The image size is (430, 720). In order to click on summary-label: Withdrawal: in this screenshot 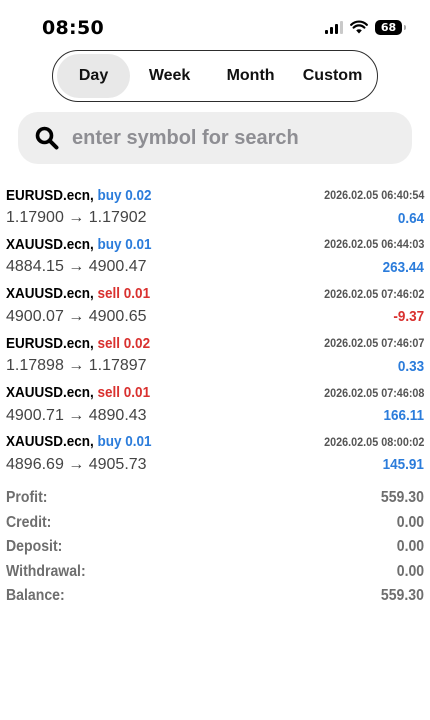, I will do `click(46, 571)`.